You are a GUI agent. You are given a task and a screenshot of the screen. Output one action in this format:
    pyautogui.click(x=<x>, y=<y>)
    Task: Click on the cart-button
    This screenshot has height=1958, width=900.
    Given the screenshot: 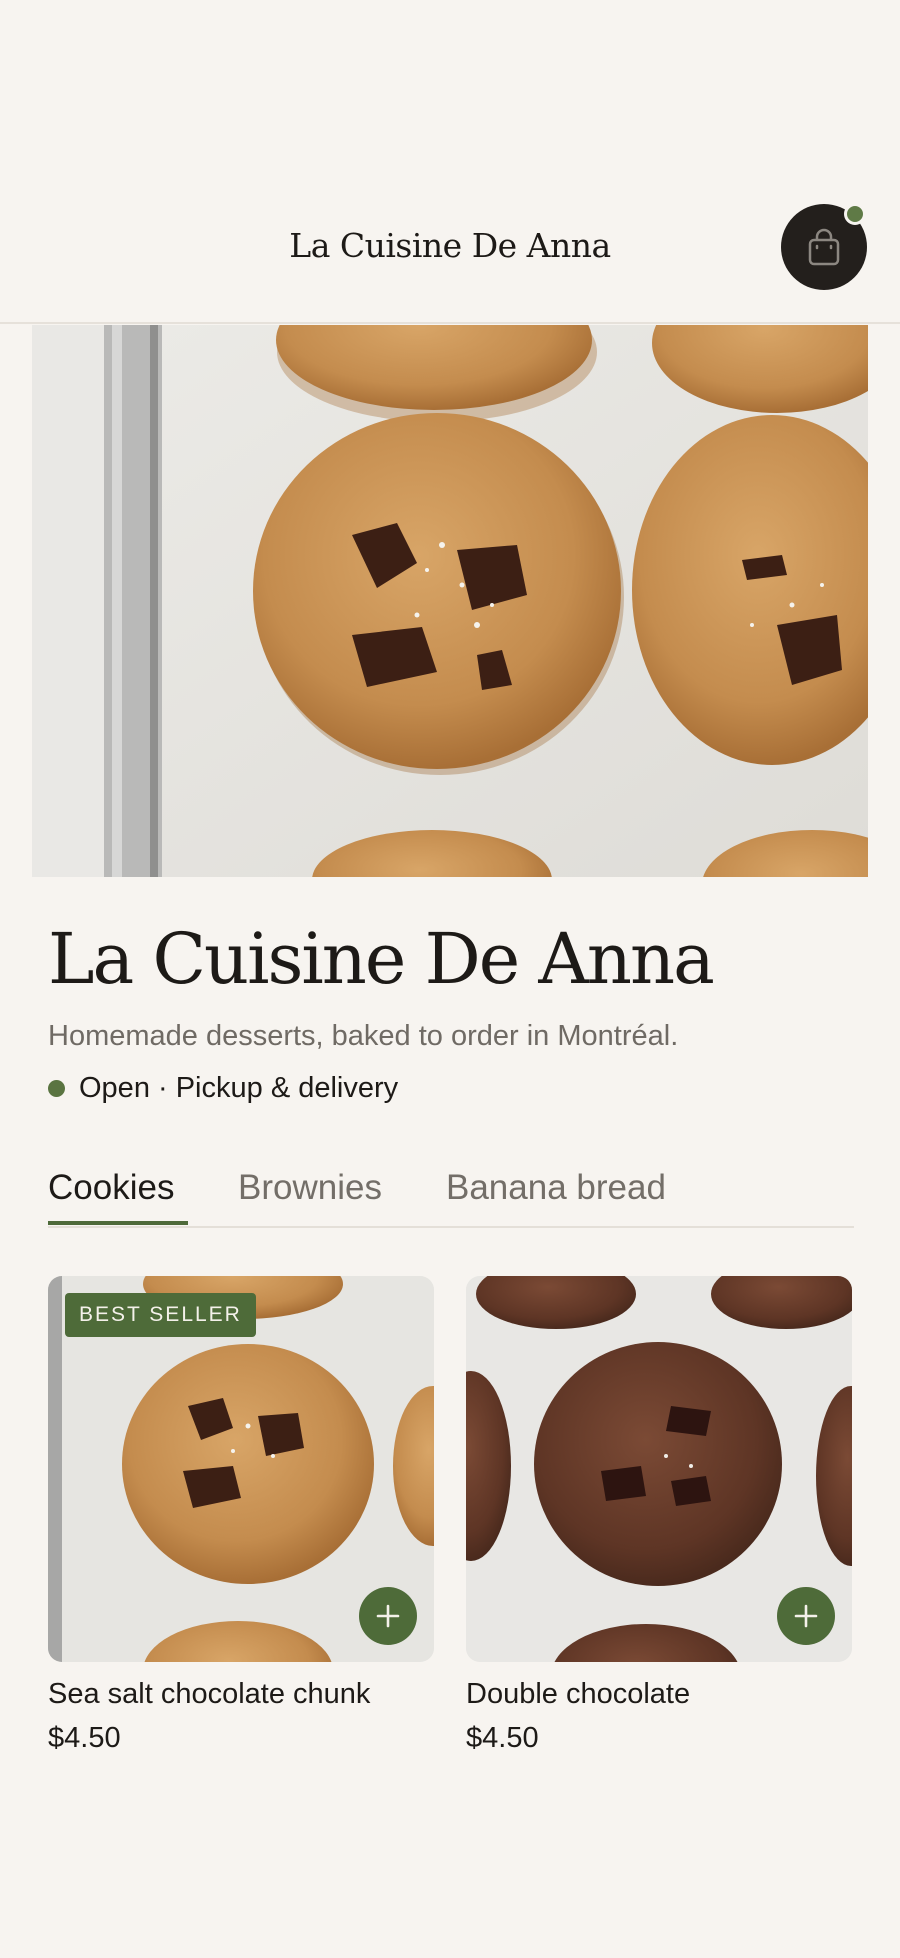 What is the action you would take?
    pyautogui.click(x=824, y=246)
    